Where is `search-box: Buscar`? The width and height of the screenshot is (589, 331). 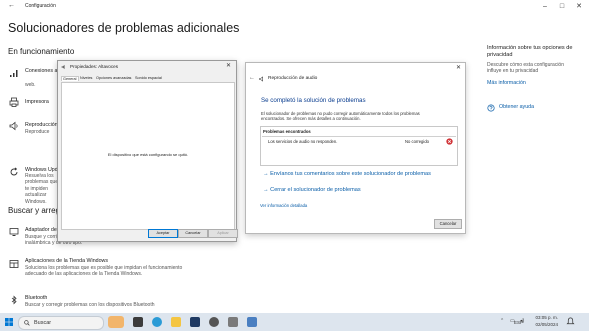 search-box: Buscar is located at coordinates (61, 323).